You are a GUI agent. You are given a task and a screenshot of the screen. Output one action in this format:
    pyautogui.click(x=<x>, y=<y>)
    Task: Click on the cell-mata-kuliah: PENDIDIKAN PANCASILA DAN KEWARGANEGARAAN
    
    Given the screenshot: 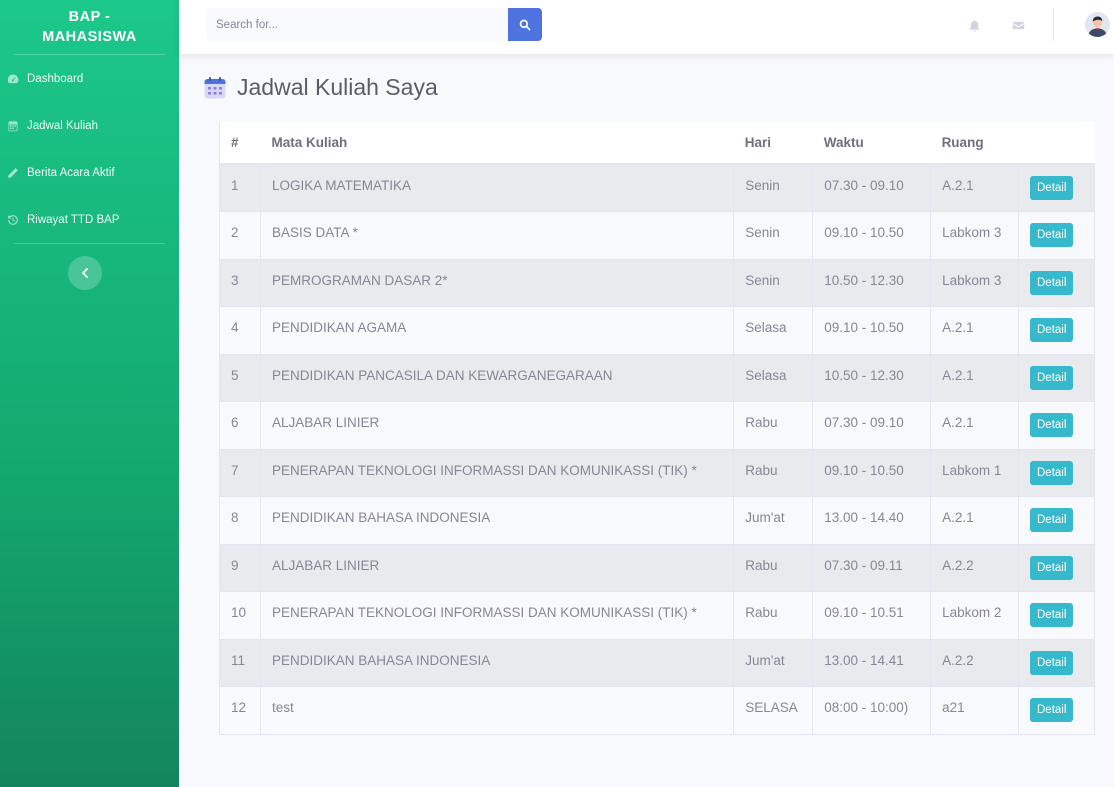 What is the action you would take?
    pyautogui.click(x=496, y=377)
    